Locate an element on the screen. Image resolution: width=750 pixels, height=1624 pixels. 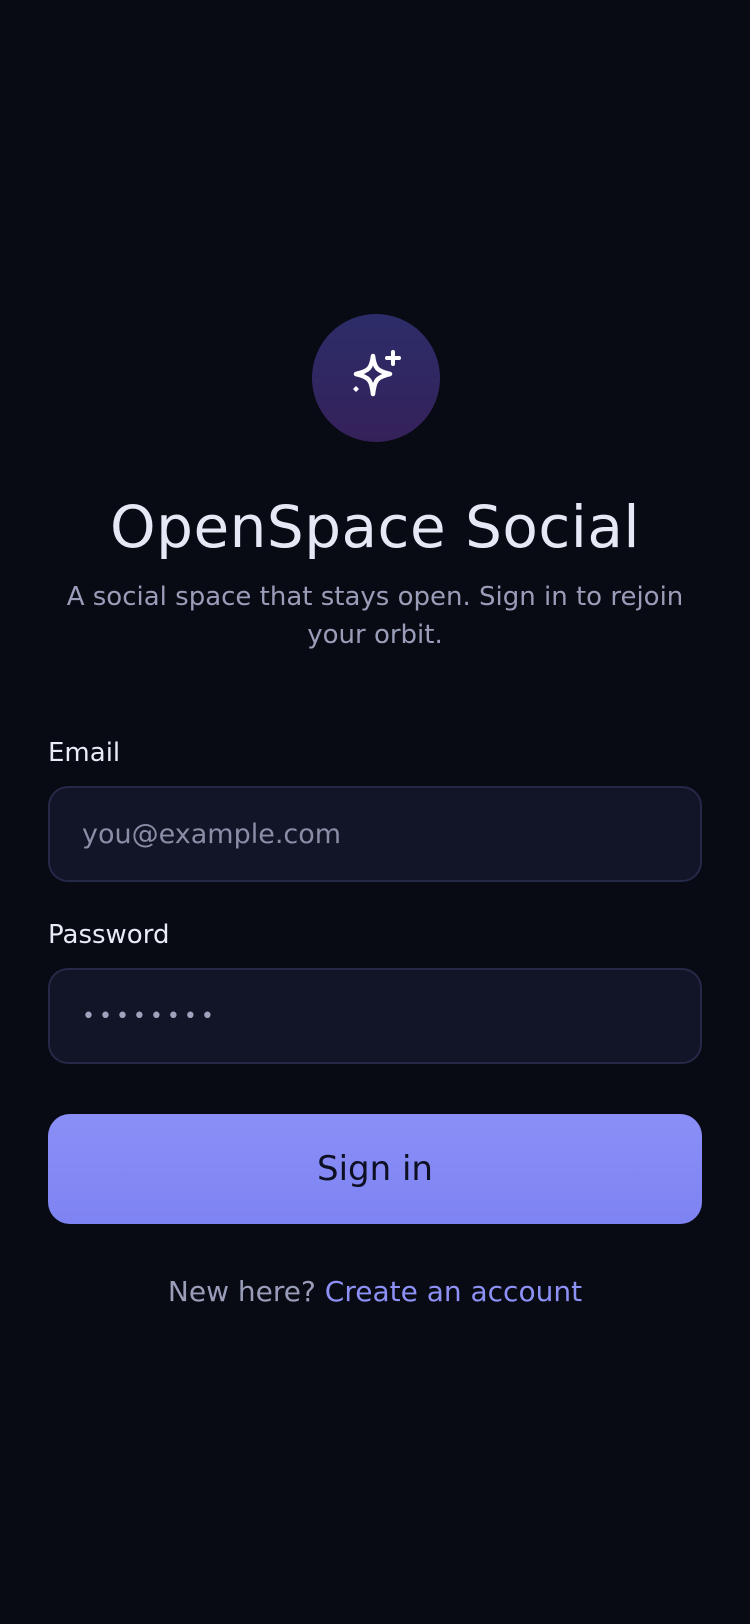
signup-prompt-text: New here? is located at coordinates (241, 1291).